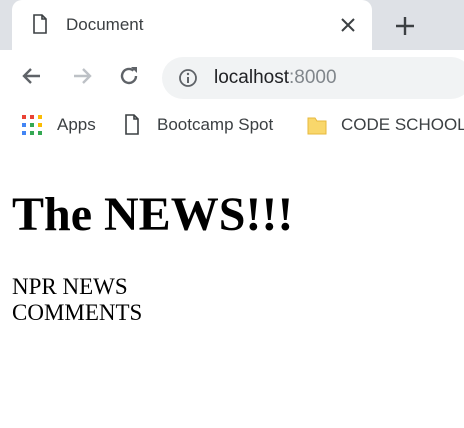  I want to click on bookmark-bootcamp-spot: Bootcamp Spot, so click(209, 125).